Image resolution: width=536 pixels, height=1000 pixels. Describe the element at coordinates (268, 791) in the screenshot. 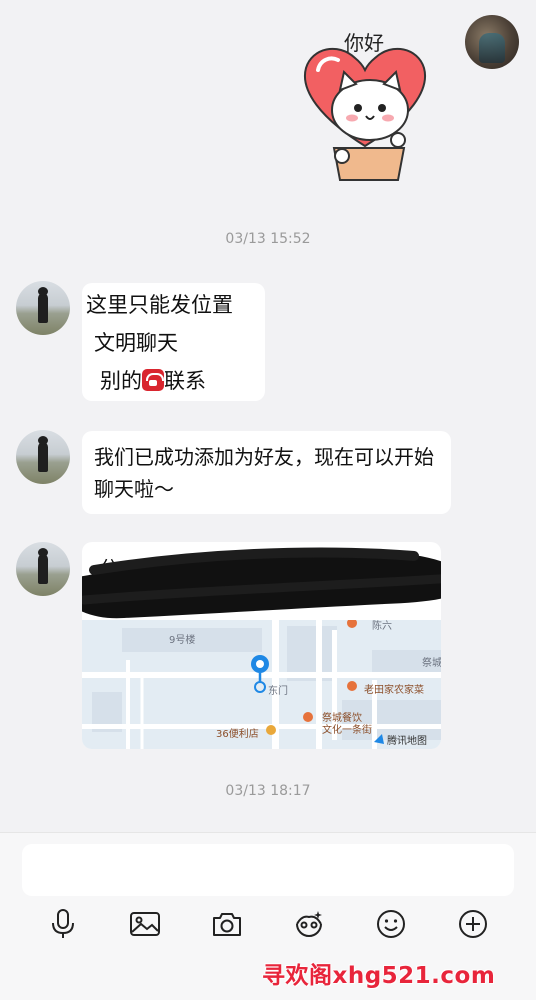

I see `timestamp-2: 03/13 18:17` at that location.